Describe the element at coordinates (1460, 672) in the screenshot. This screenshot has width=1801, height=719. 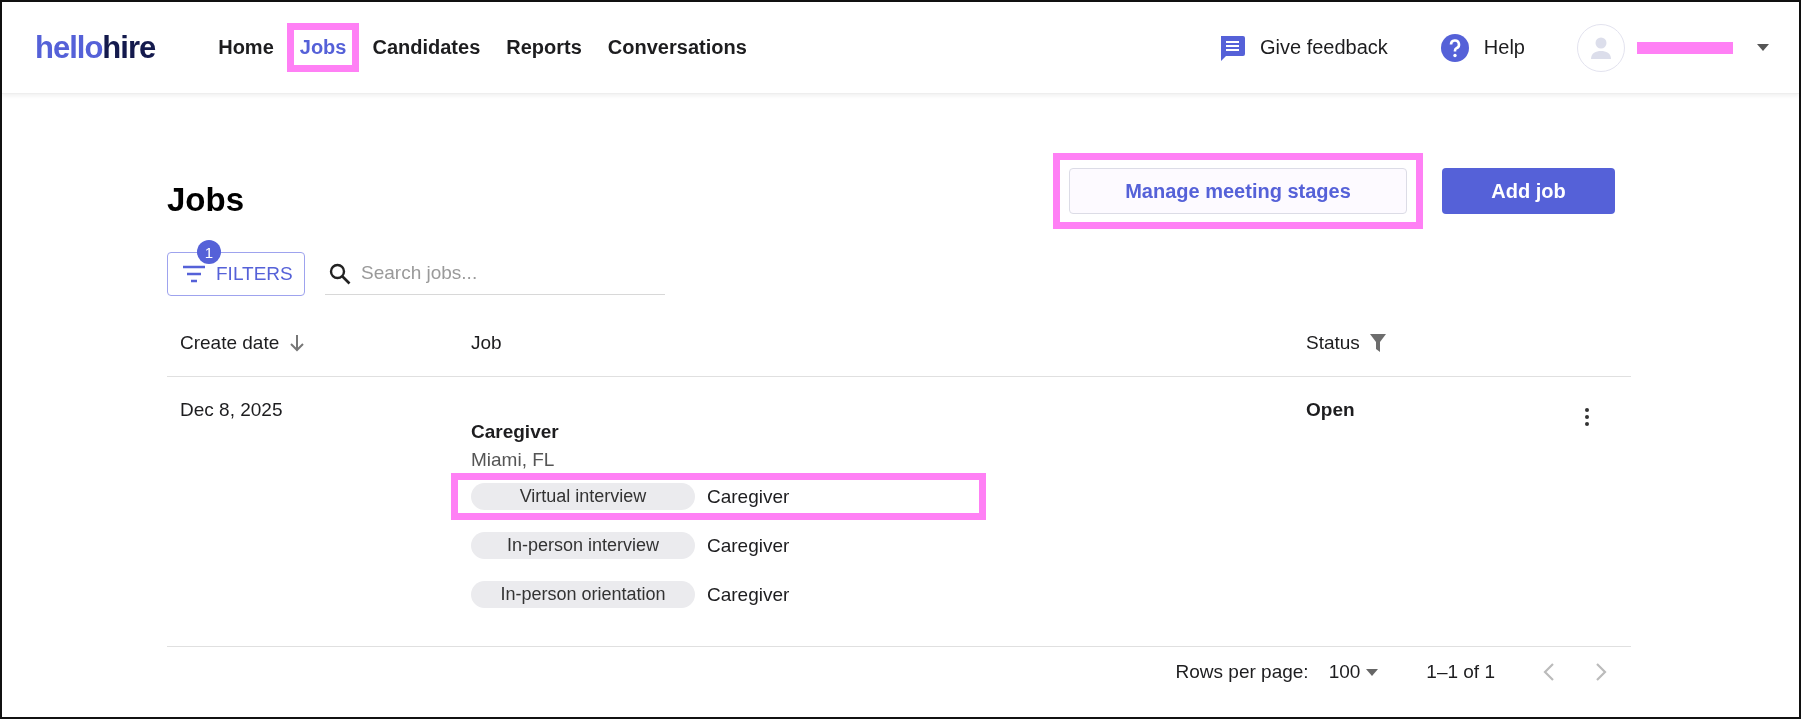
I see `page-range: 1–1 of 1` at that location.